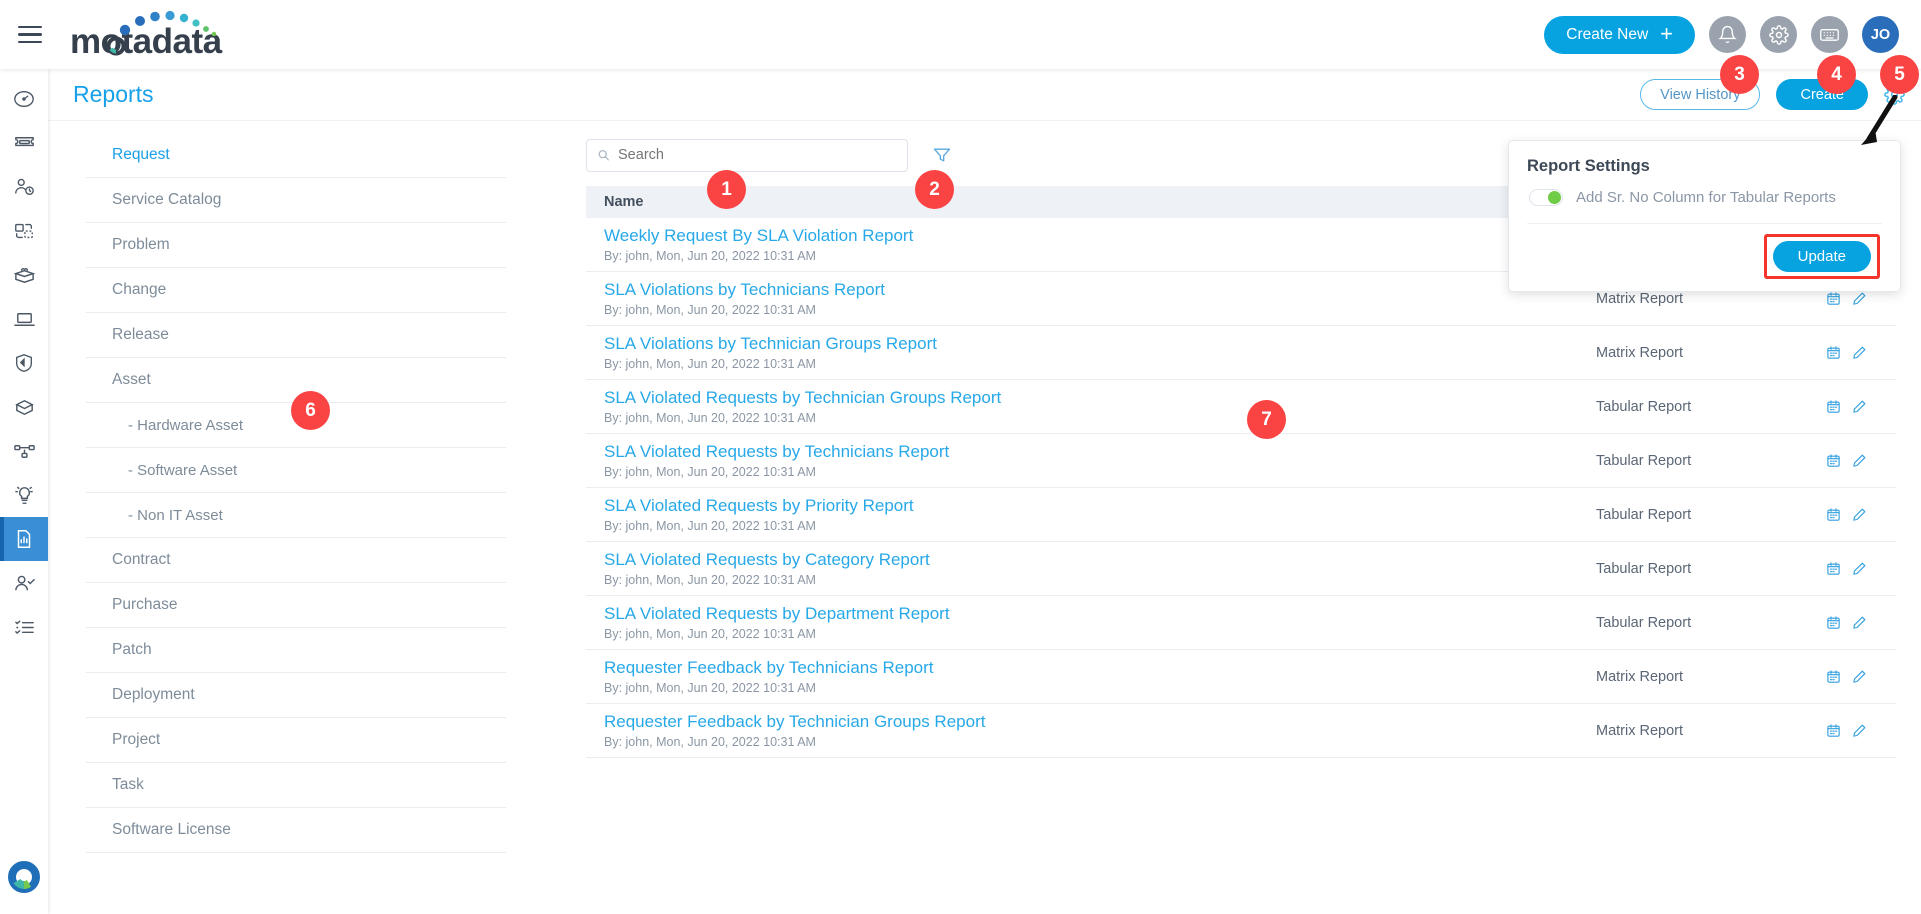 The image size is (1921, 914). Describe the element at coordinates (24, 539) in the screenshot. I see `rail-item-reports` at that location.